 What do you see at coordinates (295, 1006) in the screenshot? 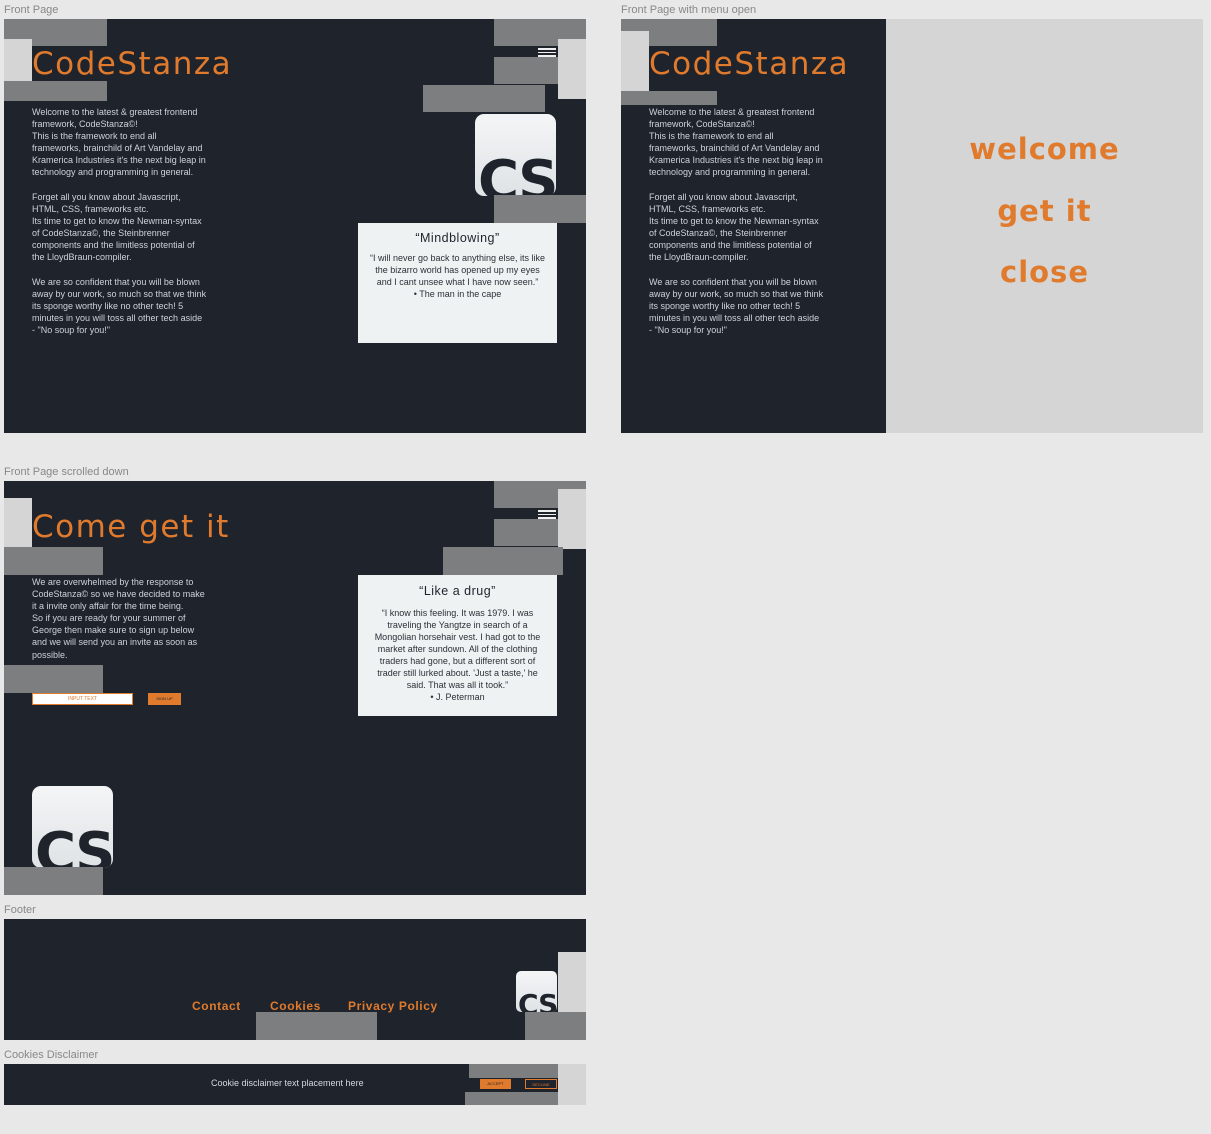
I see `footer-link-cookies: Cookies` at bounding box center [295, 1006].